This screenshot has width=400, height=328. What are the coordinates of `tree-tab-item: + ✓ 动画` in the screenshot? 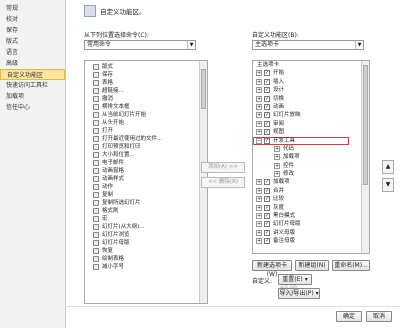 It's located at (311, 107).